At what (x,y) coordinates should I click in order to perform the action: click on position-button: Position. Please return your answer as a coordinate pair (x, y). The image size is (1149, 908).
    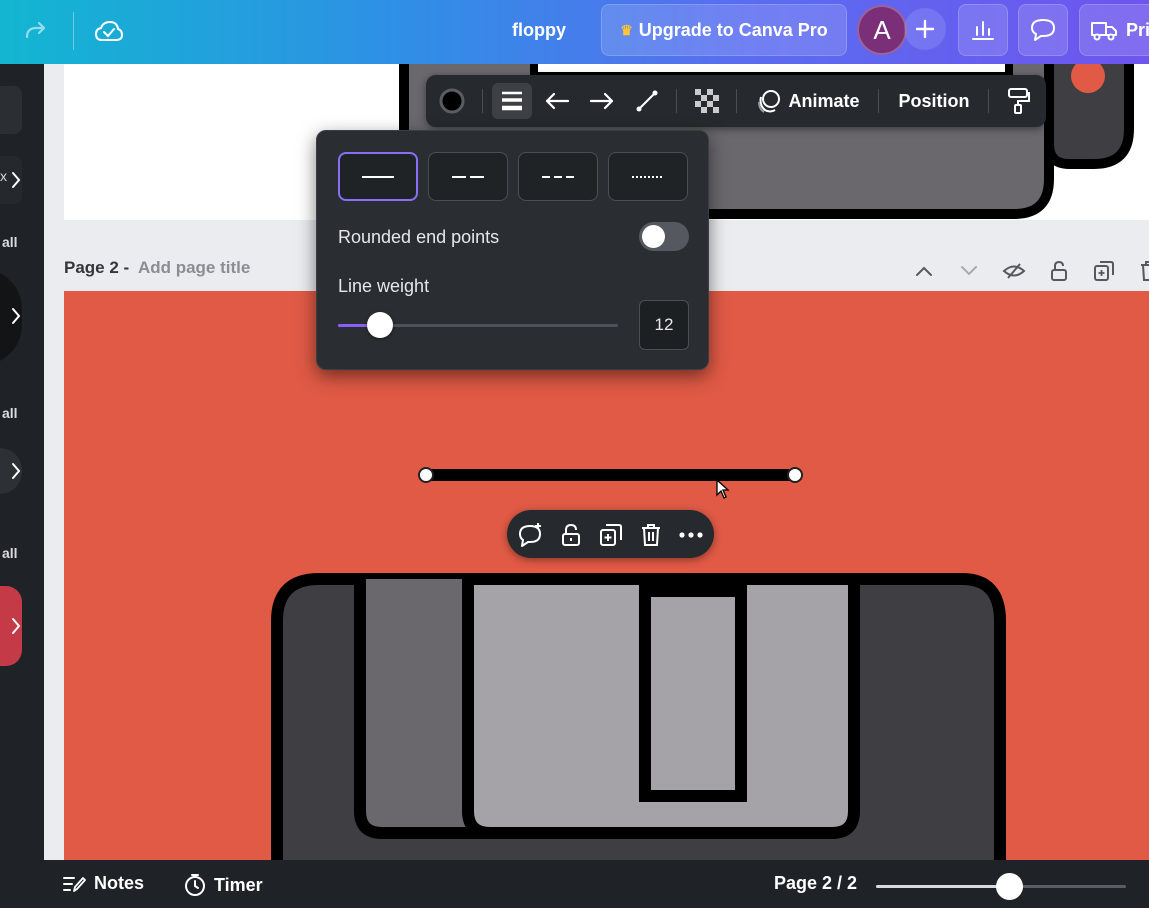
    Looking at the image, I should click on (934, 101).